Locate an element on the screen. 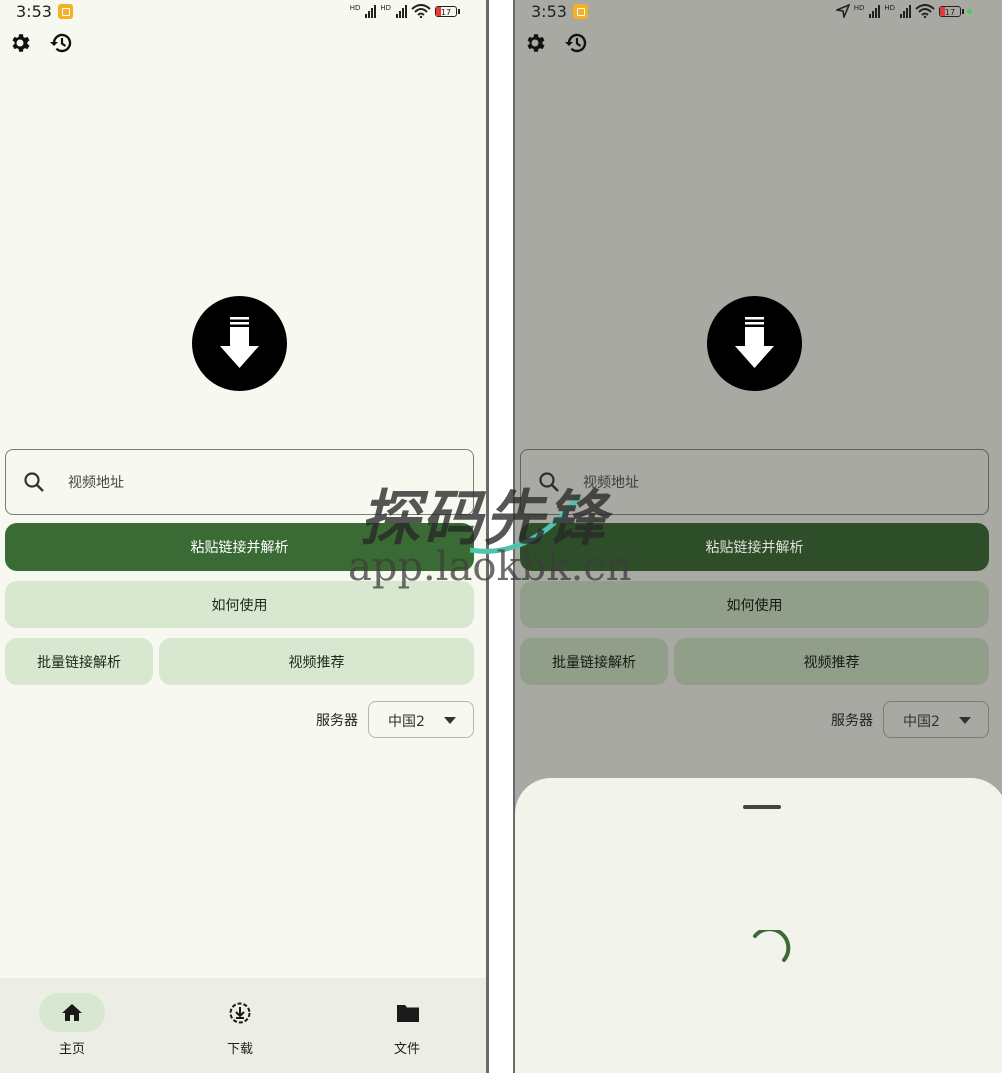  nav-label-files: 文件 is located at coordinates (406, 1049).